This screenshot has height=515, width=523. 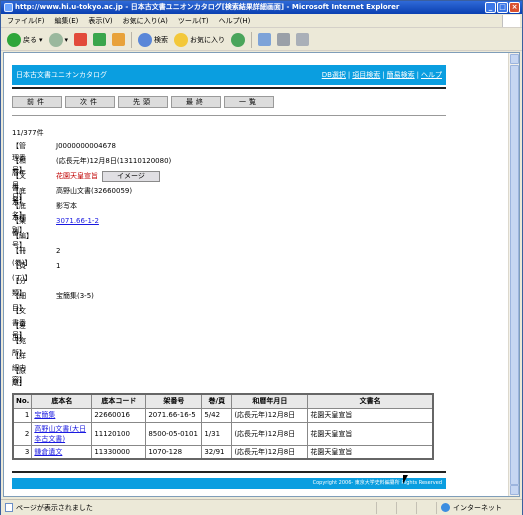 I want to click on col-shelf-number: 架番号, so click(x=174, y=401).